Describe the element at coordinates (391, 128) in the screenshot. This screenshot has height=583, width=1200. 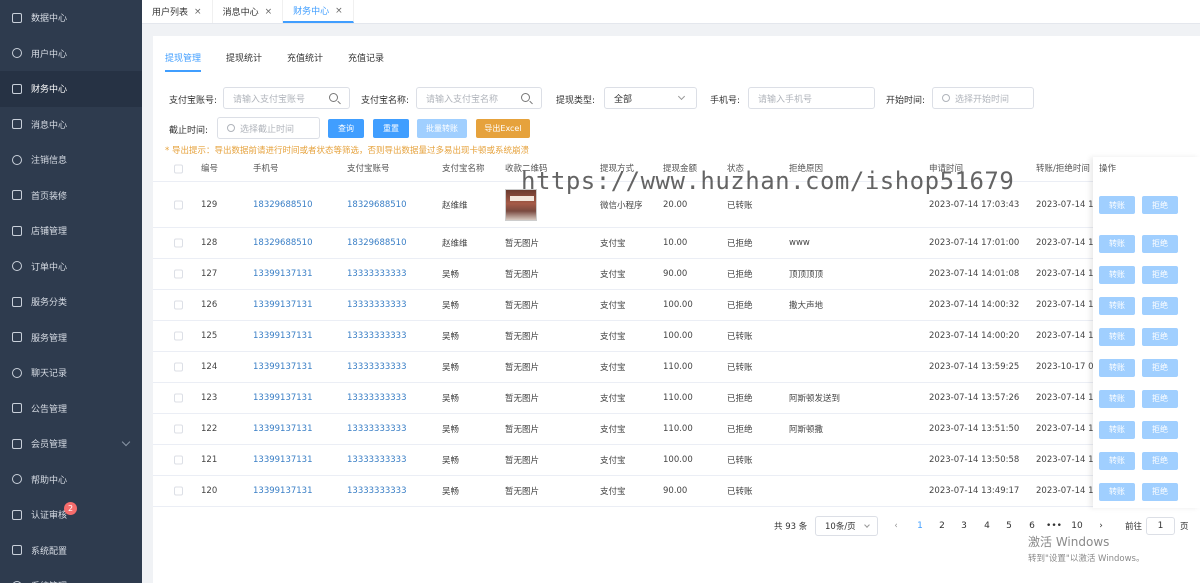
I see `reset-button: 重置` at that location.